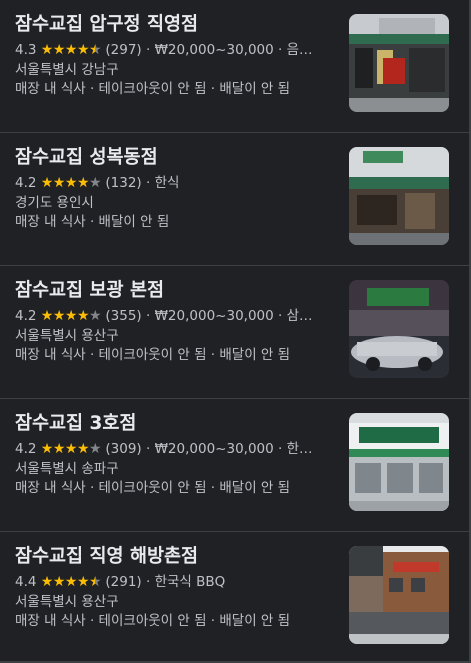 This screenshot has height=663, width=471. I want to click on review-count: (309), so click(123, 449).